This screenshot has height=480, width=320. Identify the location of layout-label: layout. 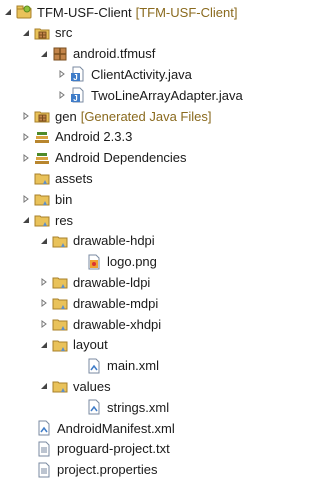
(90, 345).